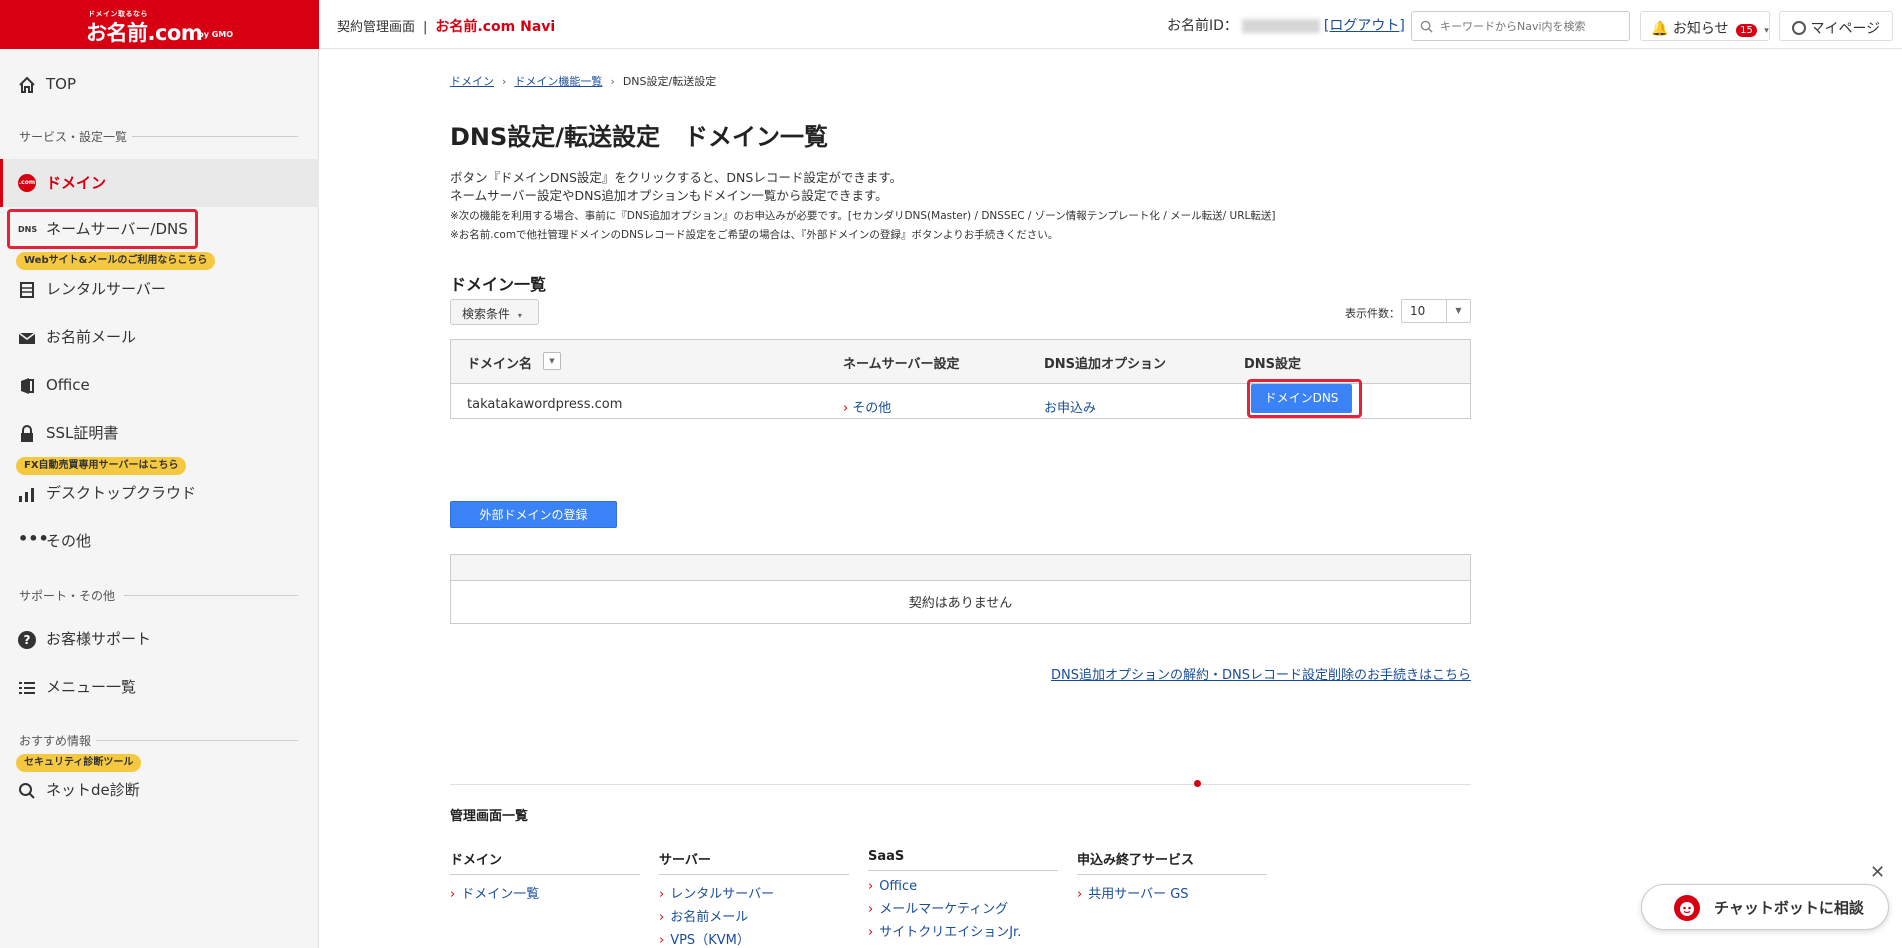  Describe the element at coordinates (1172, 862) in the screenshot. I see `footer-column-heading: 申込み終了サービス` at that location.